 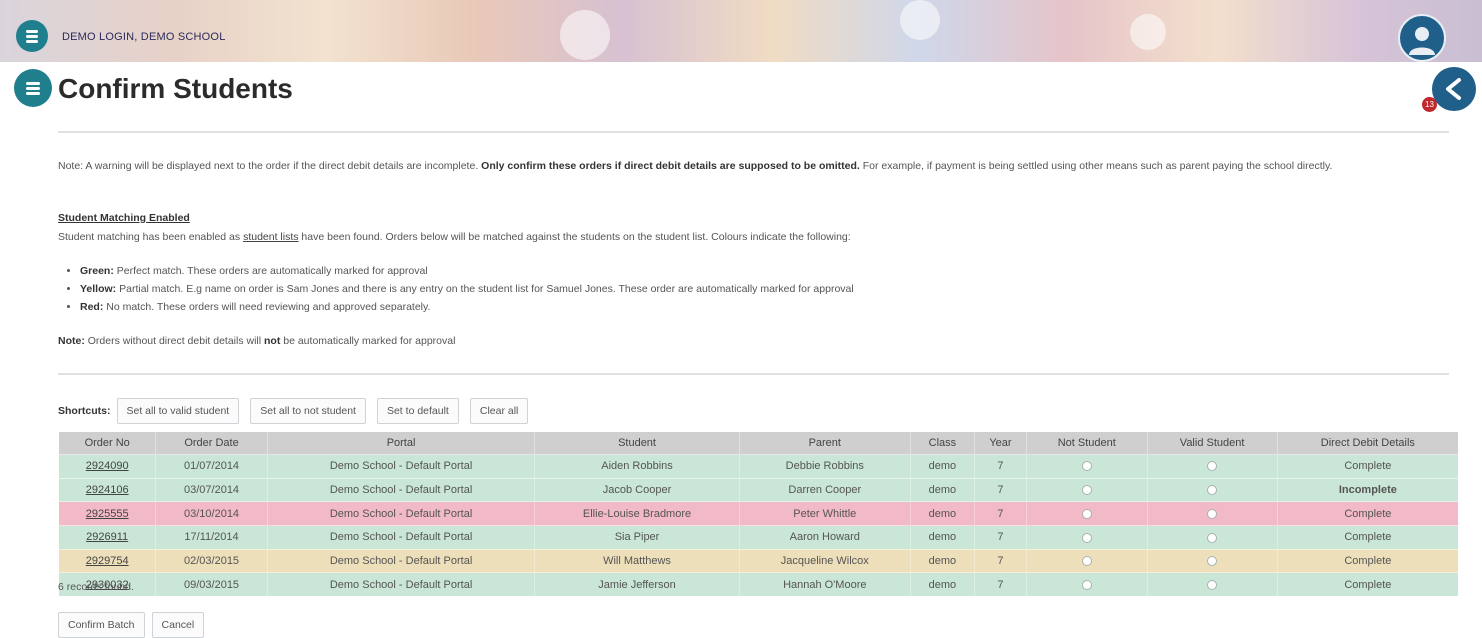 I want to click on note-label: Note:, so click(x=71, y=341).